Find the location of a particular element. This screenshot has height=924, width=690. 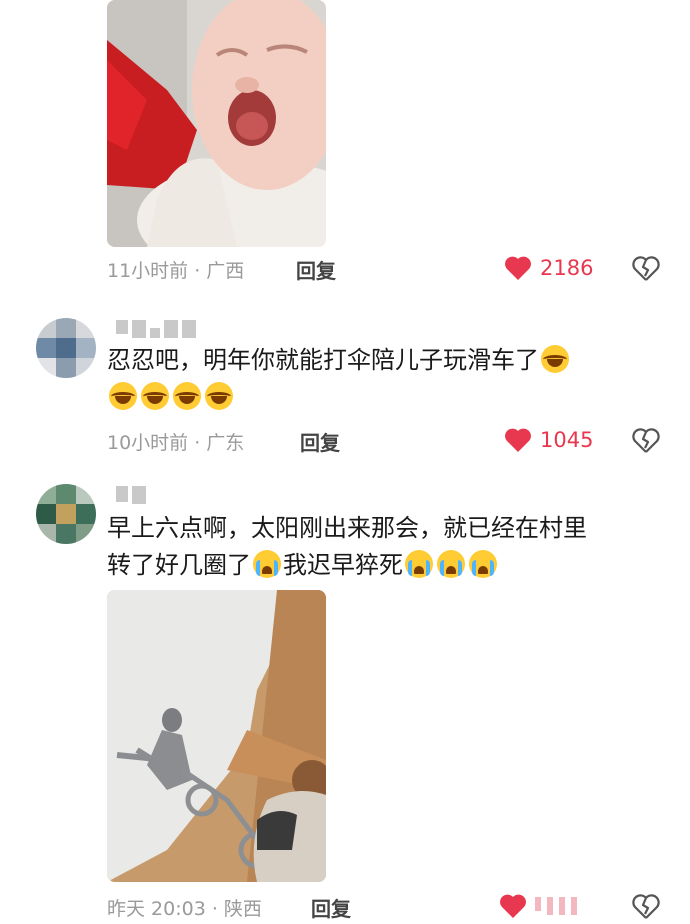

comment-2-time-location: 10小时前 · 广东 is located at coordinates (176, 443).